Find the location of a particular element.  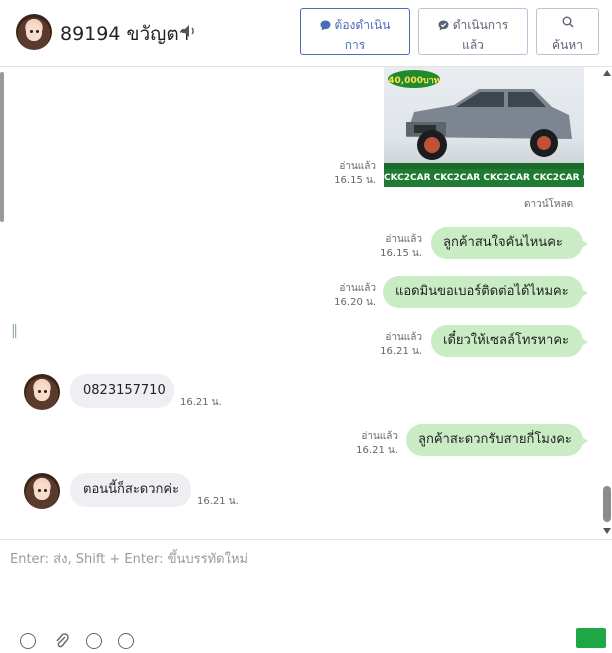

outgoing-message: ลูกค้าสนใจคันไหนคะ is located at coordinates (509, 243).